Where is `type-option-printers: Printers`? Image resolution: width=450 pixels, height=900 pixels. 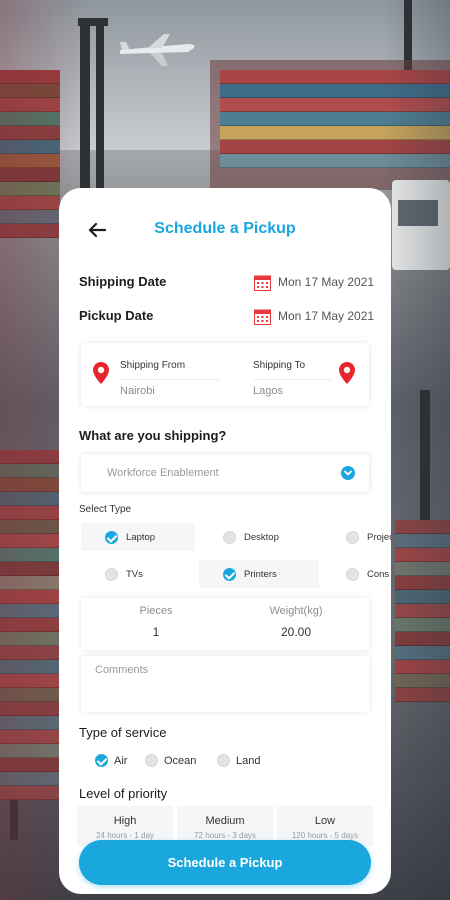 type-option-printers: Printers is located at coordinates (259, 574).